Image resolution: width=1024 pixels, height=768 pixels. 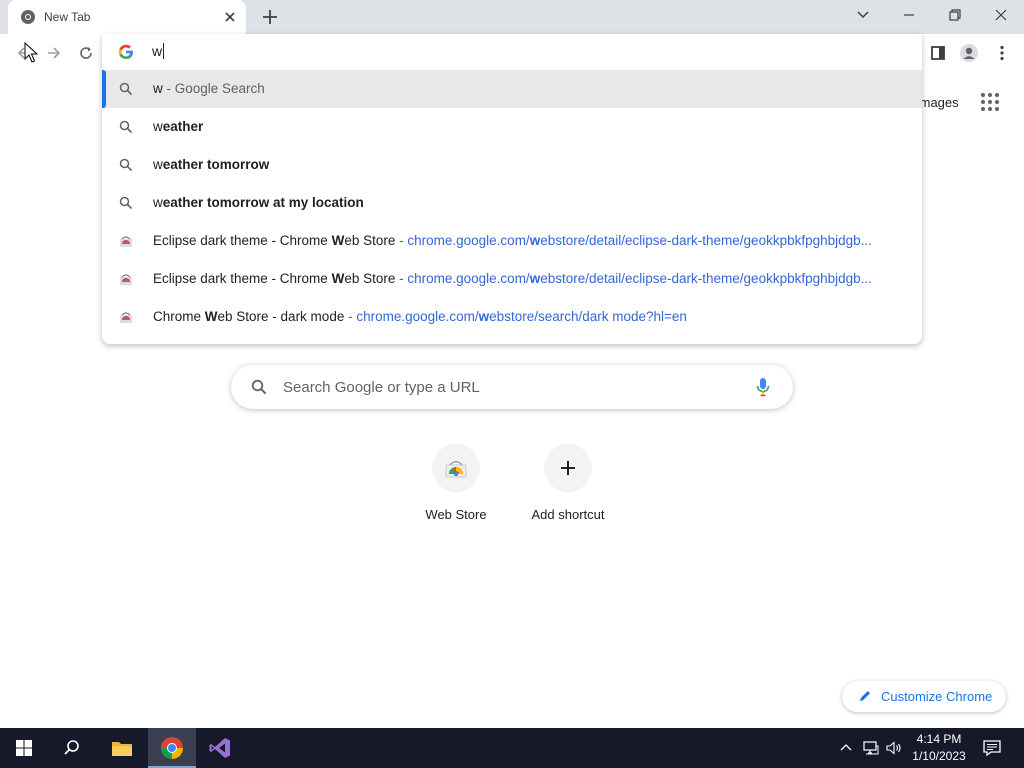 I want to click on clock-time: 4:14 PM, so click(x=939, y=739).